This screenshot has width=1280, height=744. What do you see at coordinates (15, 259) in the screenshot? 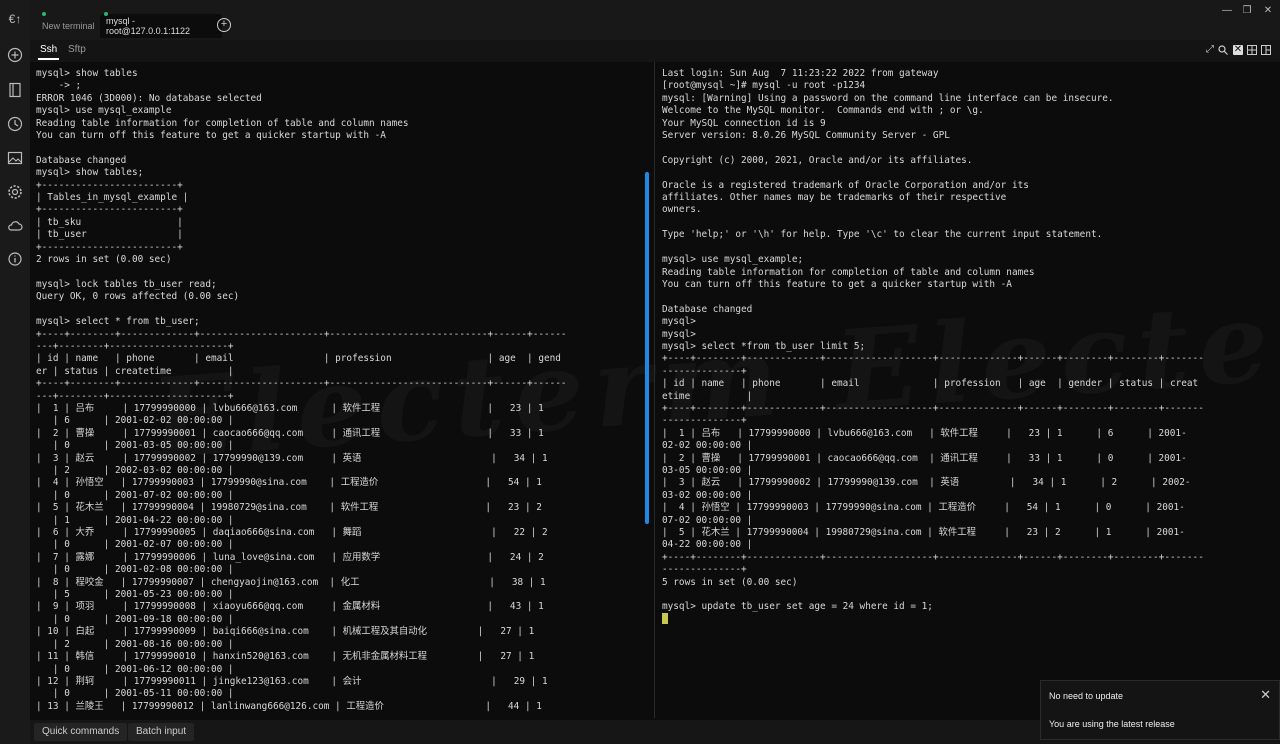
I see `info-icon` at bounding box center [15, 259].